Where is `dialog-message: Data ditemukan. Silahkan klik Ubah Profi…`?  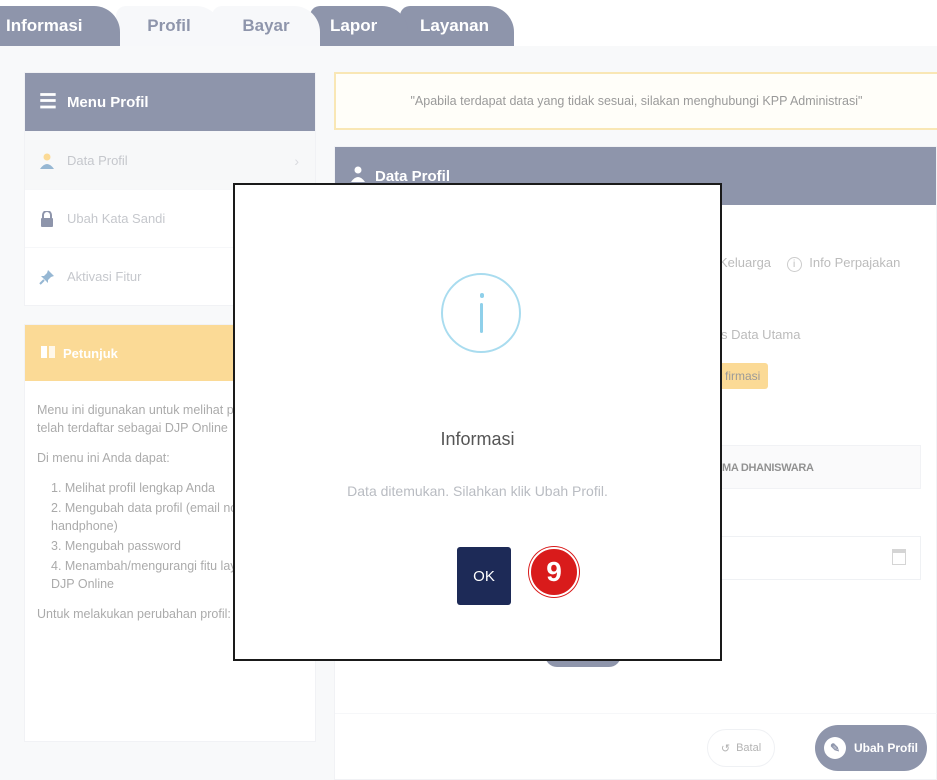
dialog-message: Data ditemukan. Silahkan klik Ubah Profi… is located at coordinates (477, 491).